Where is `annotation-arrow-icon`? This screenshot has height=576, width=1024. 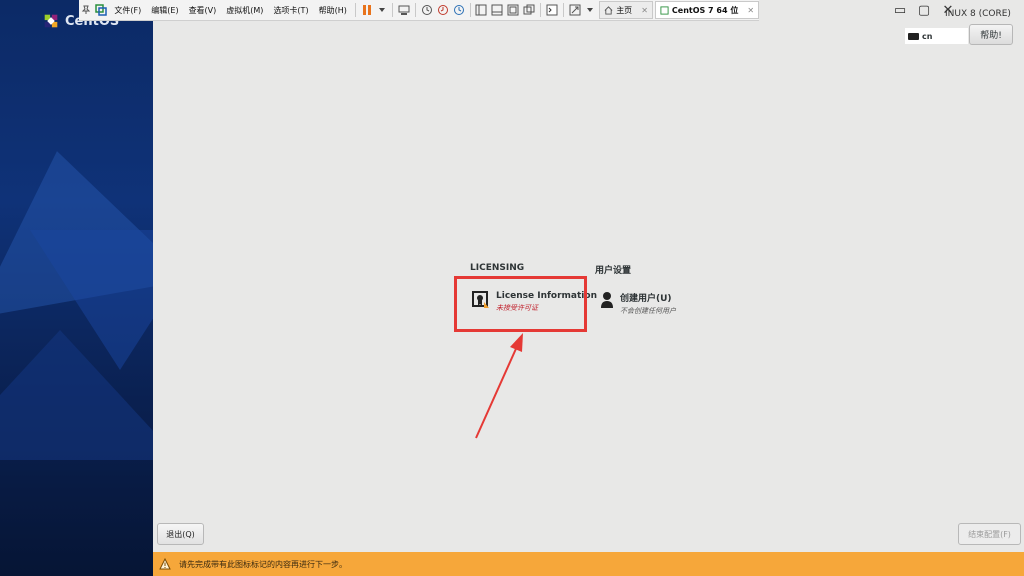 annotation-arrow-icon is located at coordinates (499, 386).